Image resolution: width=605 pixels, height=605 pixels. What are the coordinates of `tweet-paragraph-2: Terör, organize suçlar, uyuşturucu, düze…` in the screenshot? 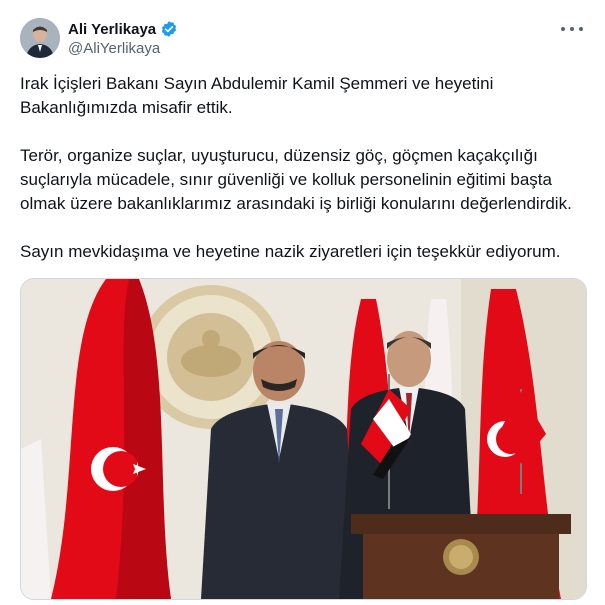 It's located at (296, 179).